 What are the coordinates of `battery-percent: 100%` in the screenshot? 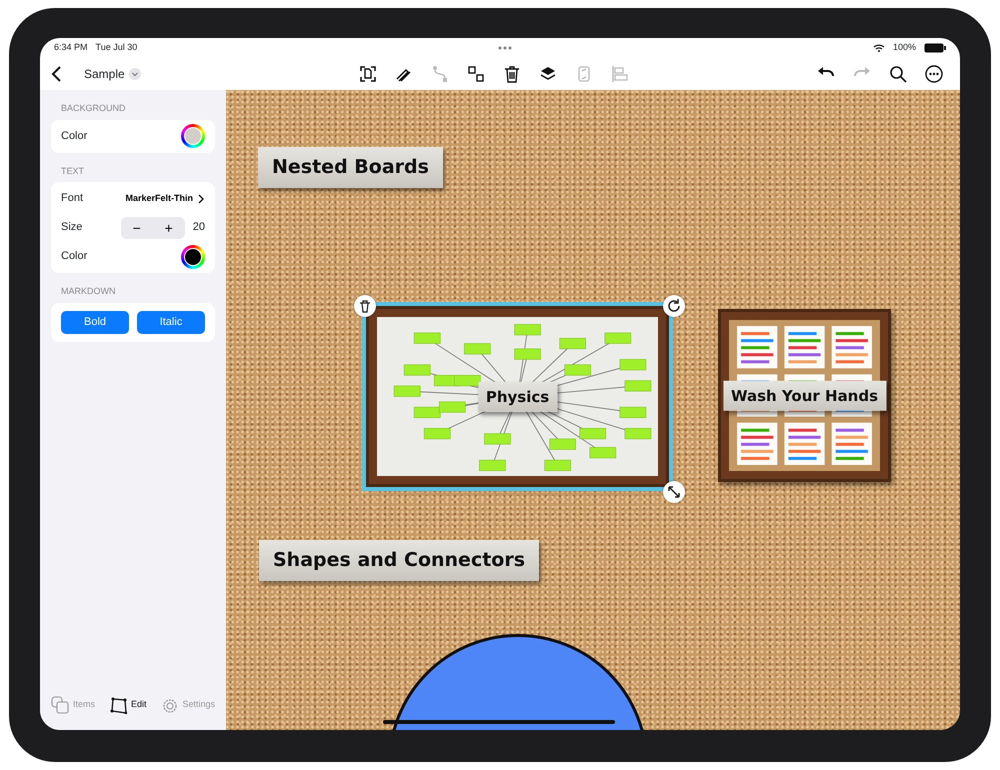 It's located at (904, 47).